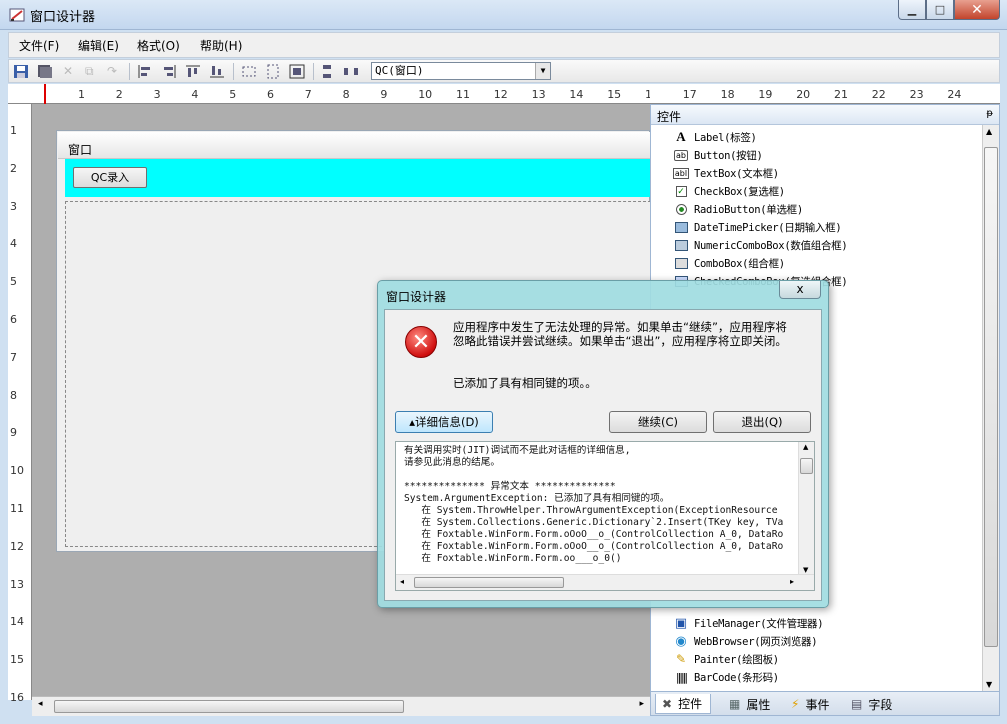 The width and height of the screenshot is (1007, 724). Describe the element at coordinates (605, 582) in the screenshot. I see `details-horizontal-scrollbar: ◂ ▸` at that location.